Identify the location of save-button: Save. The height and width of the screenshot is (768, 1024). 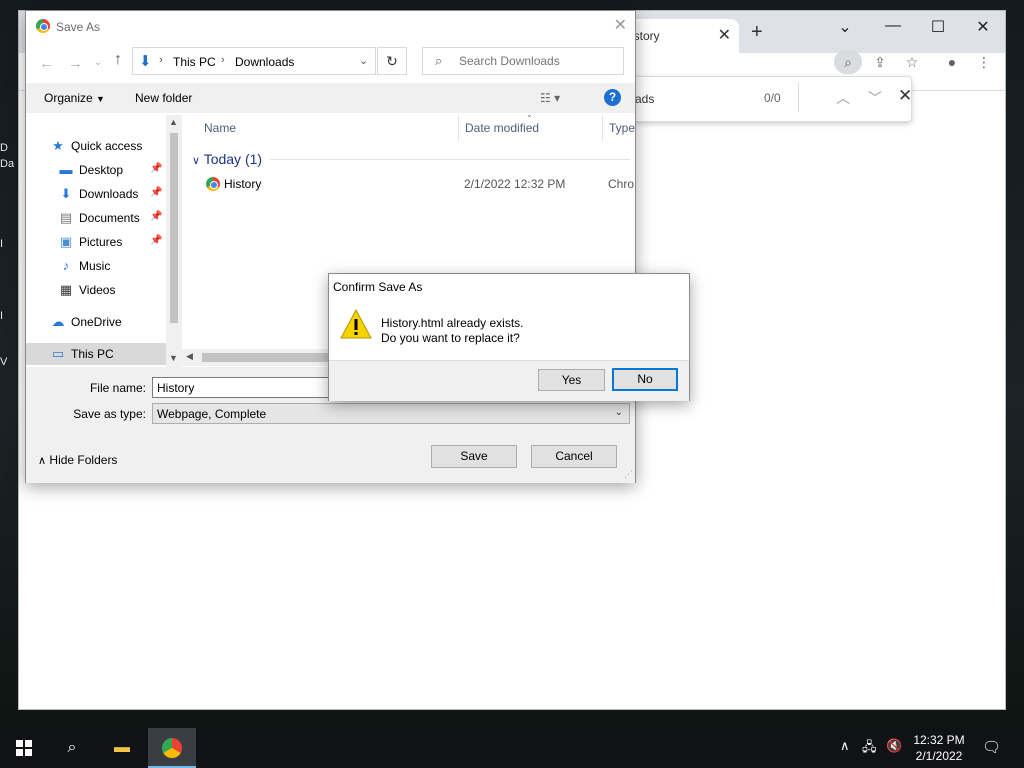
(474, 456).